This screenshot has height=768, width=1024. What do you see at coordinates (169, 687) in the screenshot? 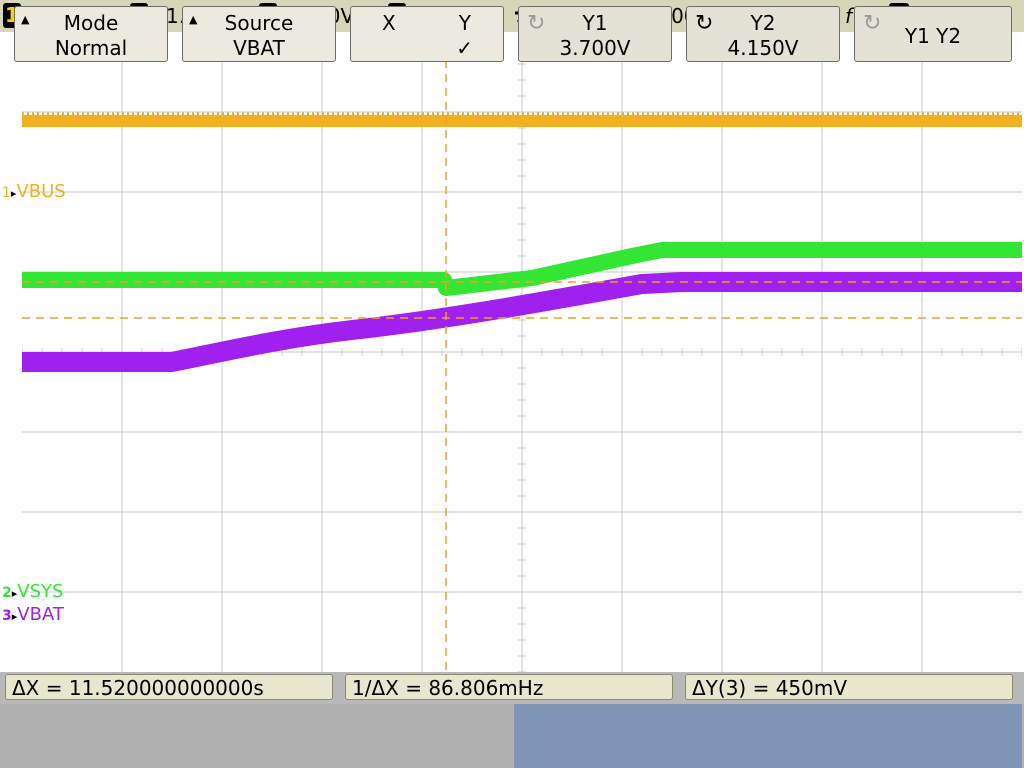
I see `delta-x-readout: ΔX = 11.520000000000s` at bounding box center [169, 687].